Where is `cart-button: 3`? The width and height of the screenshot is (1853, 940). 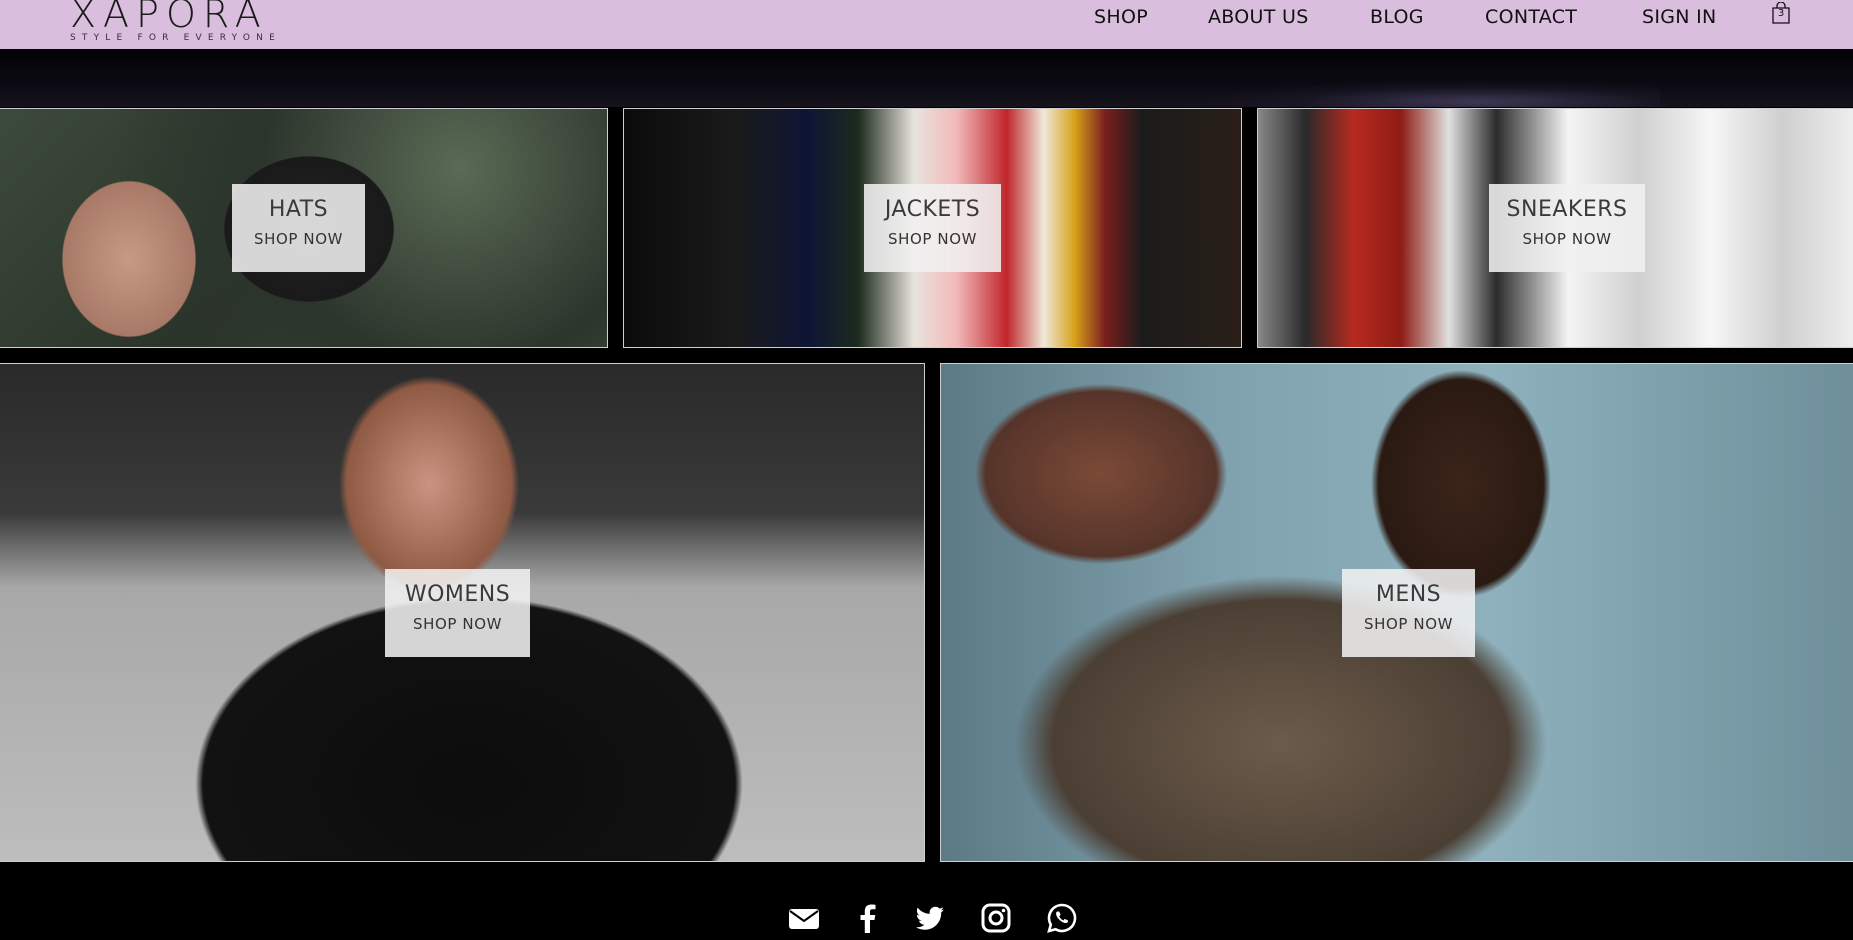
cart-button: 3 is located at coordinates (1781, 12).